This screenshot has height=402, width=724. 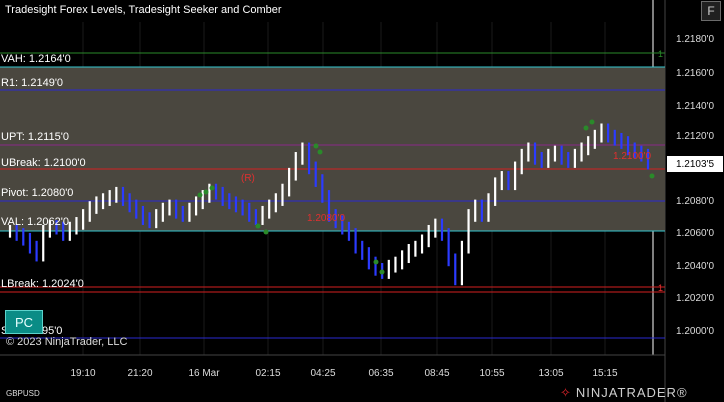 What do you see at coordinates (323, 373) in the screenshot?
I see `time-tick-label: 04:25` at bounding box center [323, 373].